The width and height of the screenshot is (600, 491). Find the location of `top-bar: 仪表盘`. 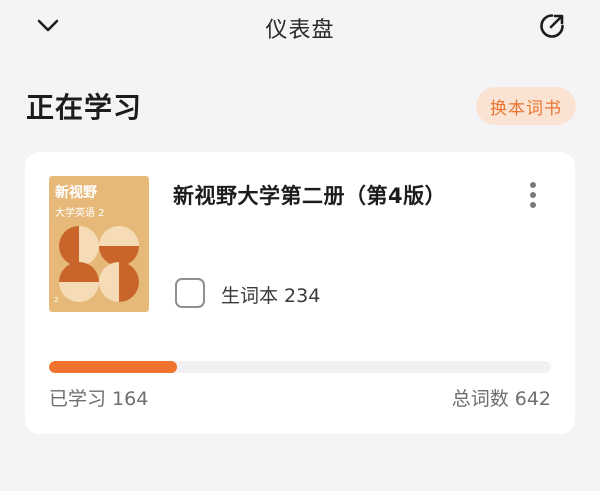

top-bar: 仪表盘 is located at coordinates (300, 28).